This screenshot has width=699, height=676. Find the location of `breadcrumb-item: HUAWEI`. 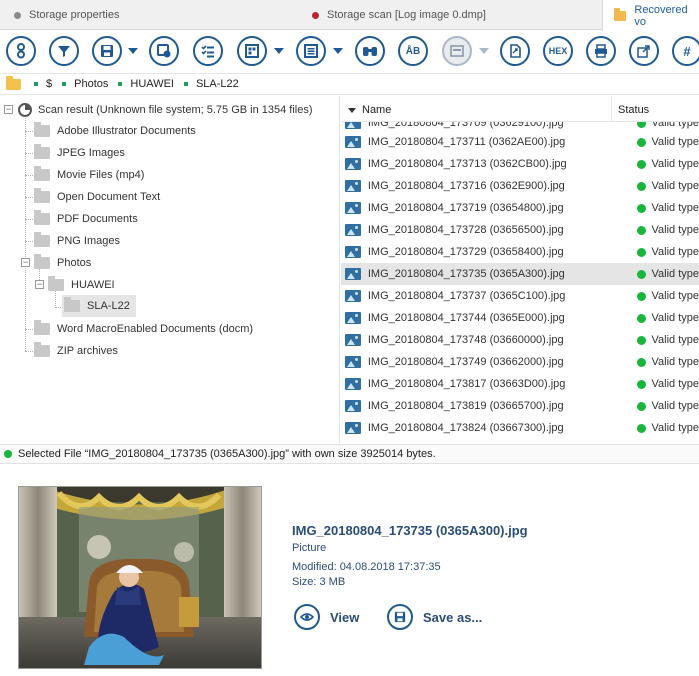

breadcrumb-item: HUAWEI is located at coordinates (146, 84).